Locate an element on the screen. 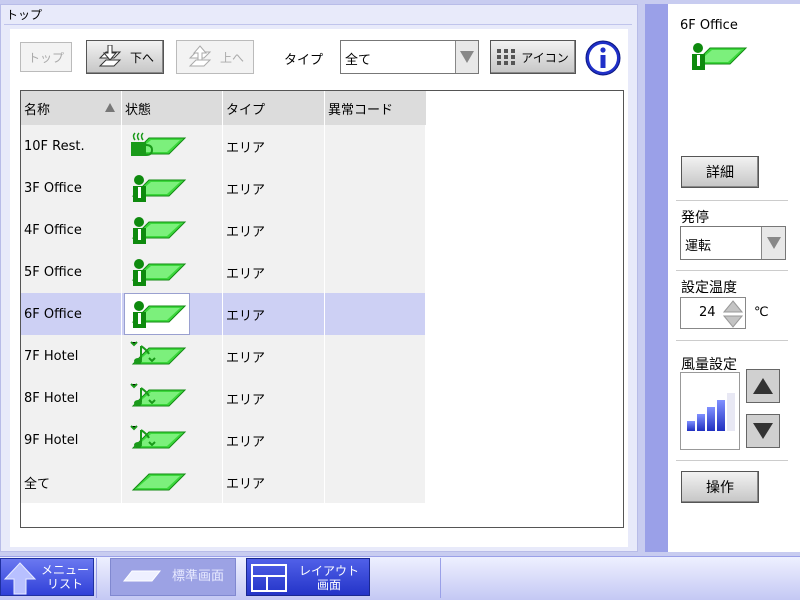  up-button: 上へ is located at coordinates (215, 57).